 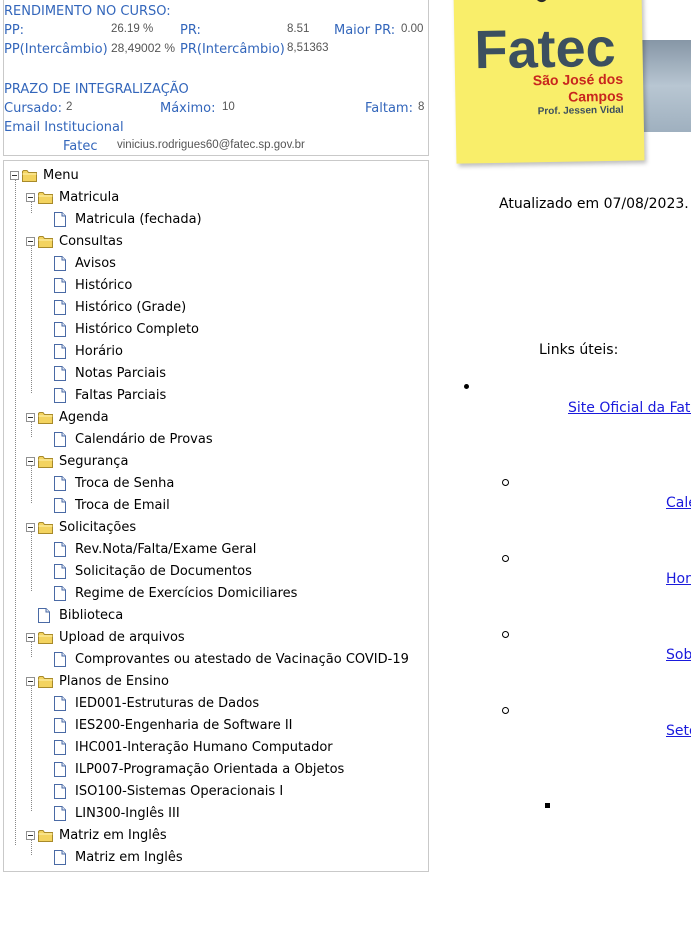 What do you see at coordinates (113, 835) in the screenshot?
I see `tree-label: Matriz em Inglês` at bounding box center [113, 835].